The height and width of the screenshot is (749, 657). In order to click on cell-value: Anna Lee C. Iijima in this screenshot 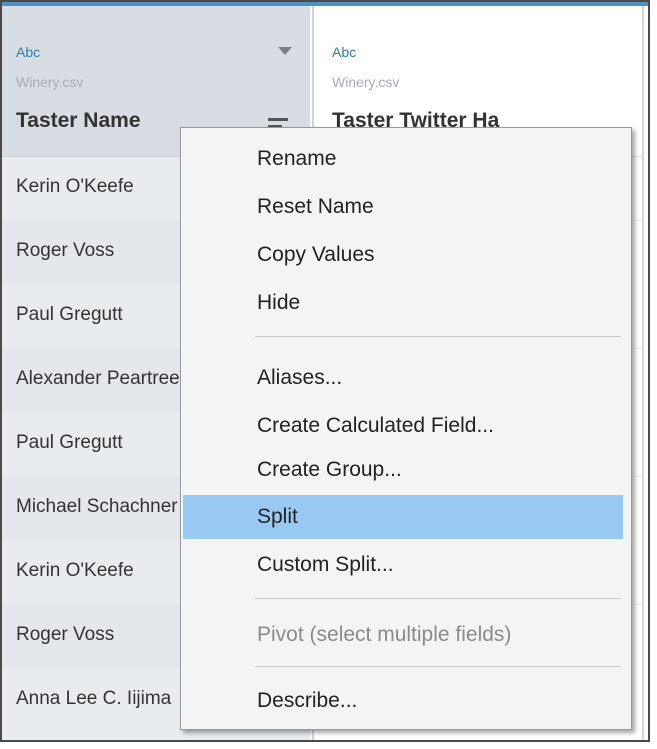, I will do `click(94, 698)`.